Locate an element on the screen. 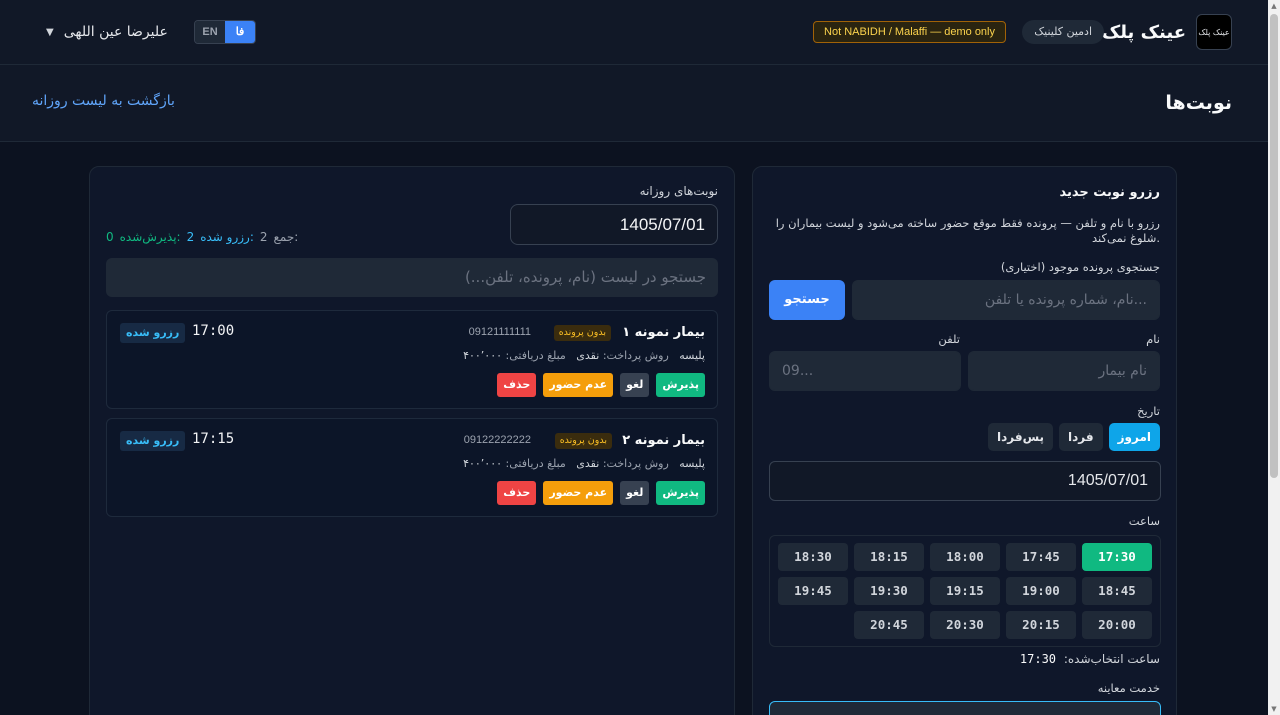 The width and height of the screenshot is (1280, 715). patient-phone: 09122222222 is located at coordinates (497, 440).